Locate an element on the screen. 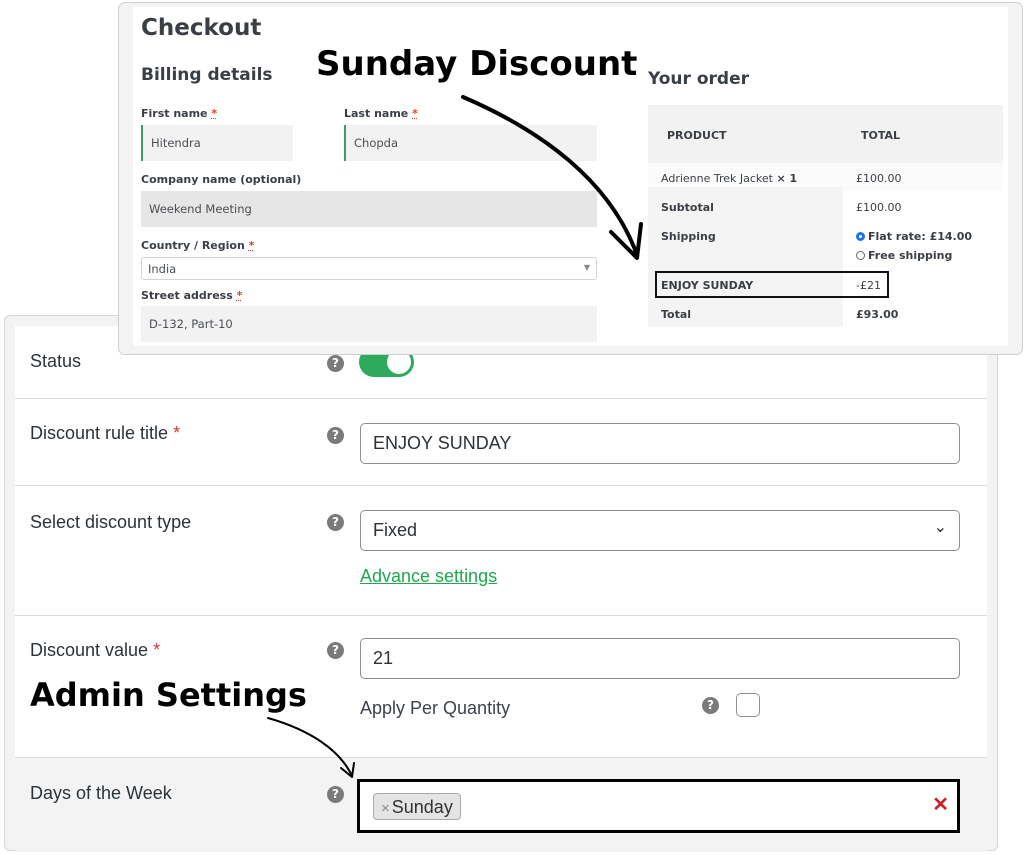 The height and width of the screenshot is (855, 1024). first-name-label-text: First name is located at coordinates (174, 113).